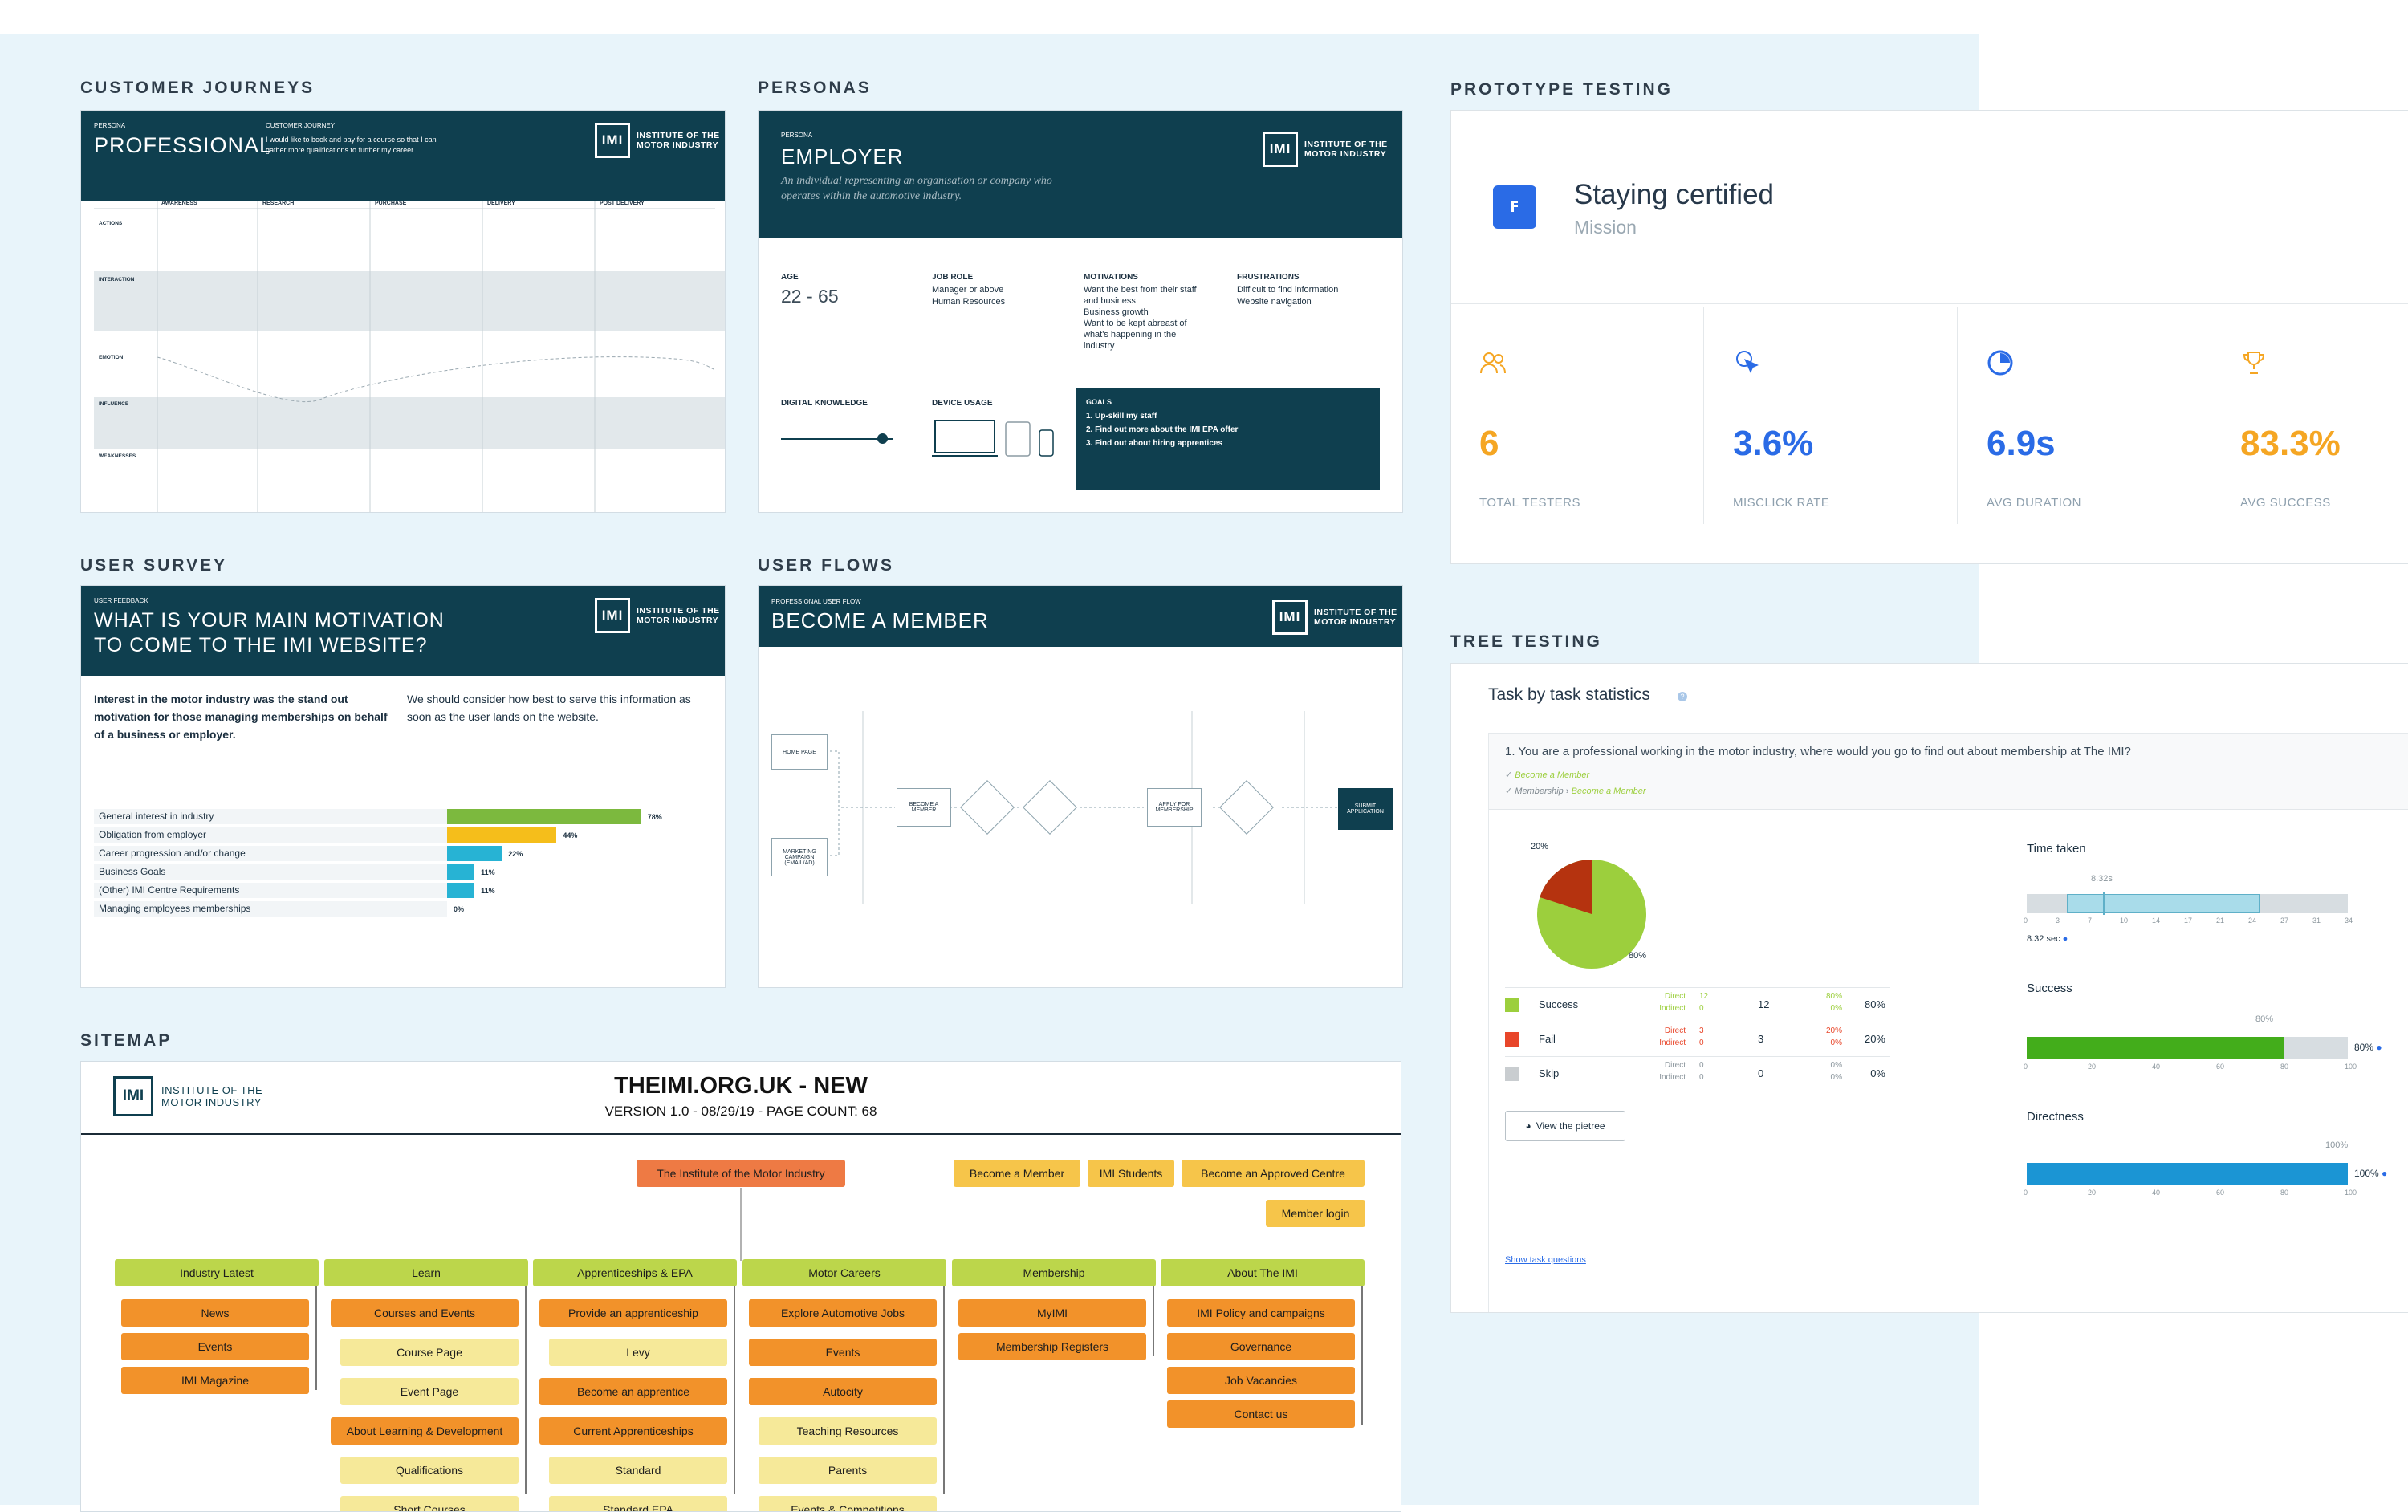 The height and width of the screenshot is (1512, 2408). I want to click on time-taken-median-line, so click(2104, 904).